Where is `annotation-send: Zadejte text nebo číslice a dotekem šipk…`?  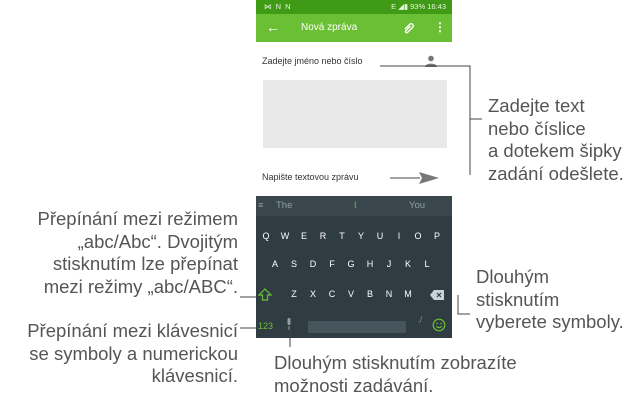
annotation-send: Zadejte text nebo číslice a dotekem šipk… is located at coordinates (556, 139).